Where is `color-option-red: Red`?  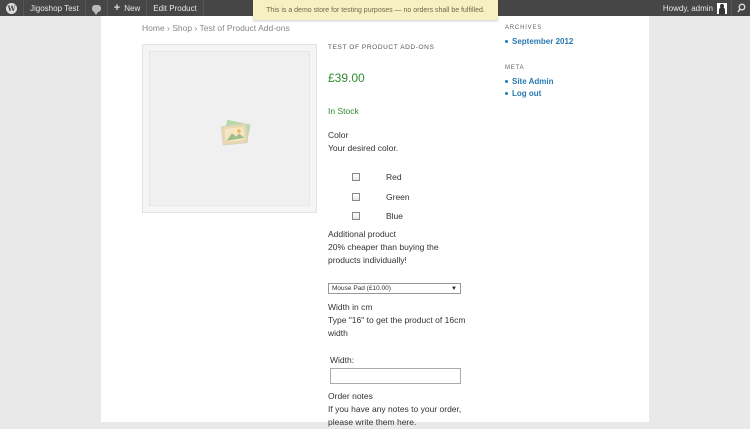 color-option-red: Red is located at coordinates (377, 177).